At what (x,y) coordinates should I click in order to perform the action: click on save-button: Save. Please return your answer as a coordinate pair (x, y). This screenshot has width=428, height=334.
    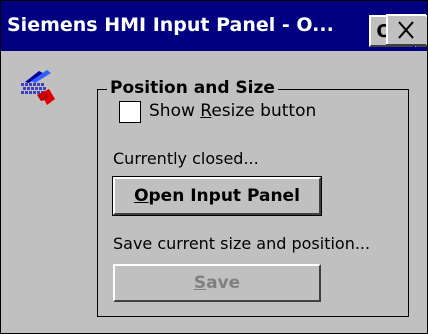
    Looking at the image, I should click on (217, 283).